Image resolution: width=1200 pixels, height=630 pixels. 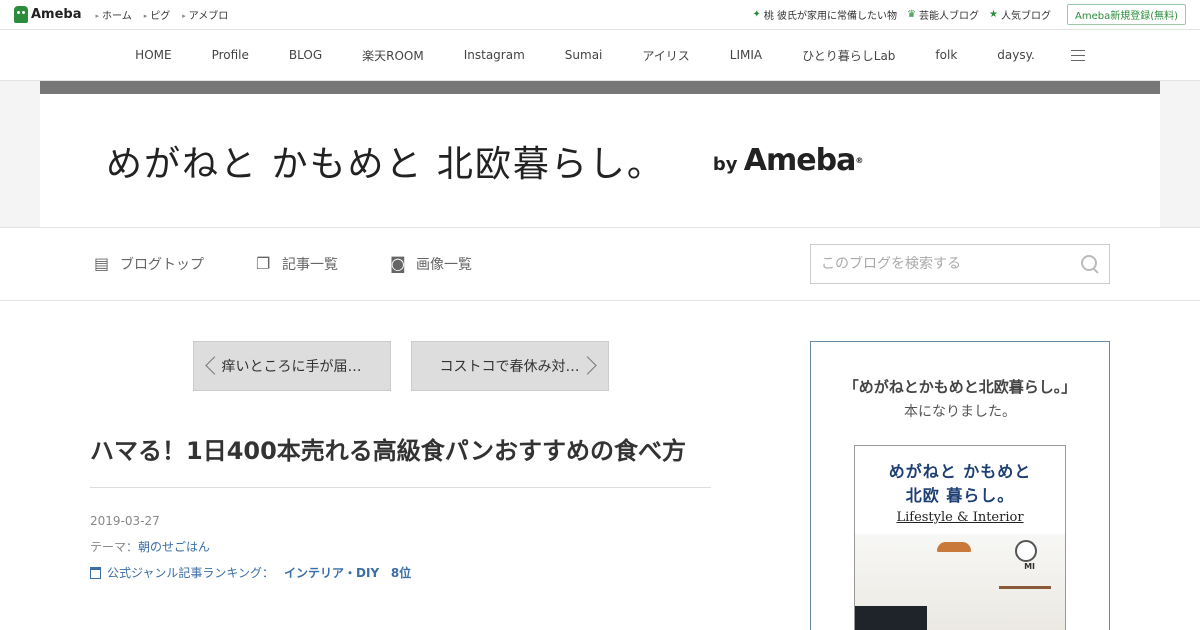 I want to click on genre-ranking: 公式ジャンル記事ランキング： インテリア・DIY 8位, so click(x=400, y=573).